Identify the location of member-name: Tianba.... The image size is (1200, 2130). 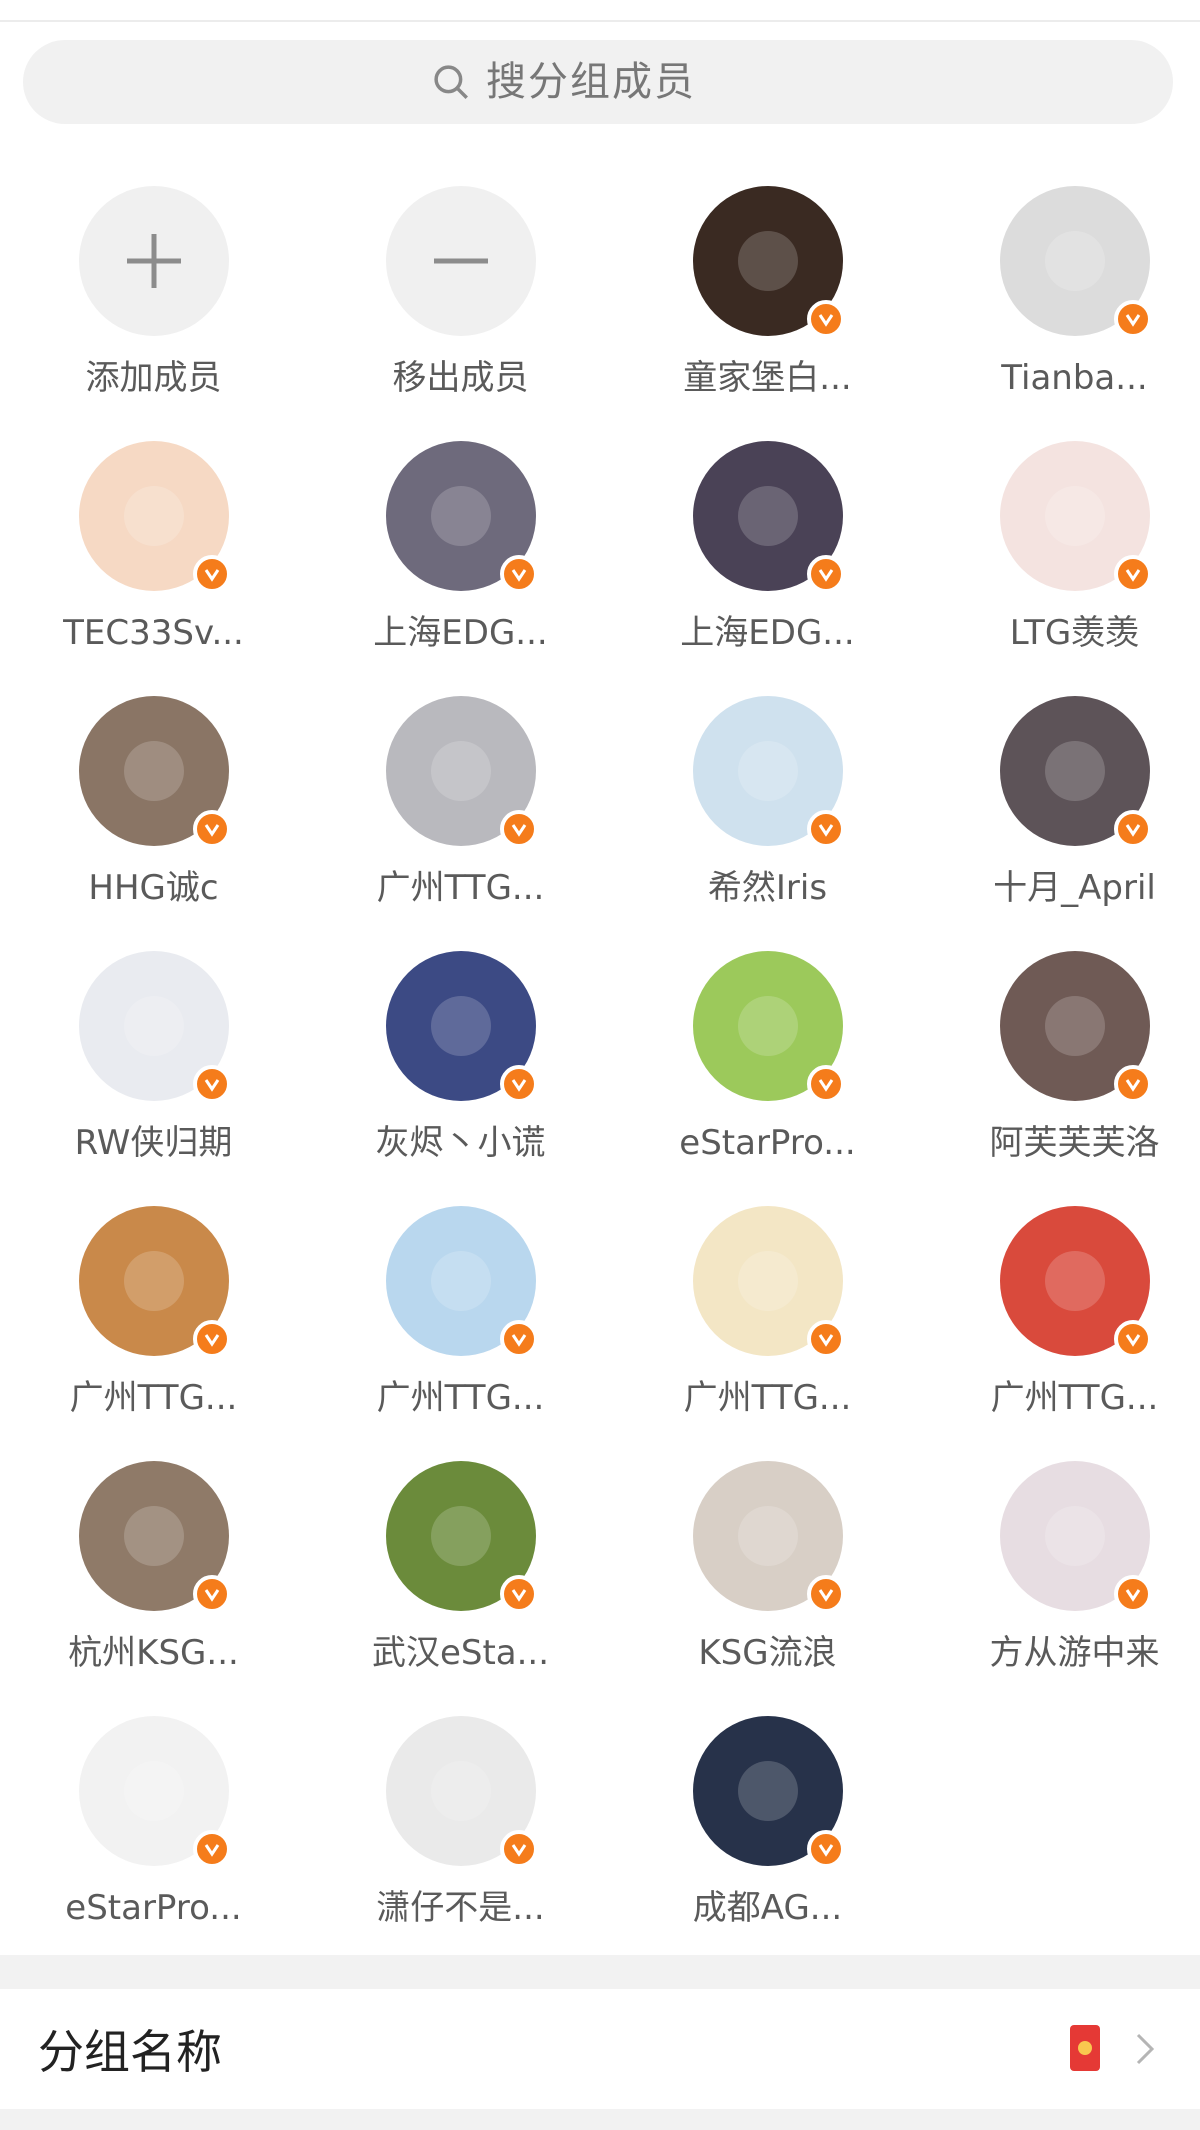
(1074, 378).